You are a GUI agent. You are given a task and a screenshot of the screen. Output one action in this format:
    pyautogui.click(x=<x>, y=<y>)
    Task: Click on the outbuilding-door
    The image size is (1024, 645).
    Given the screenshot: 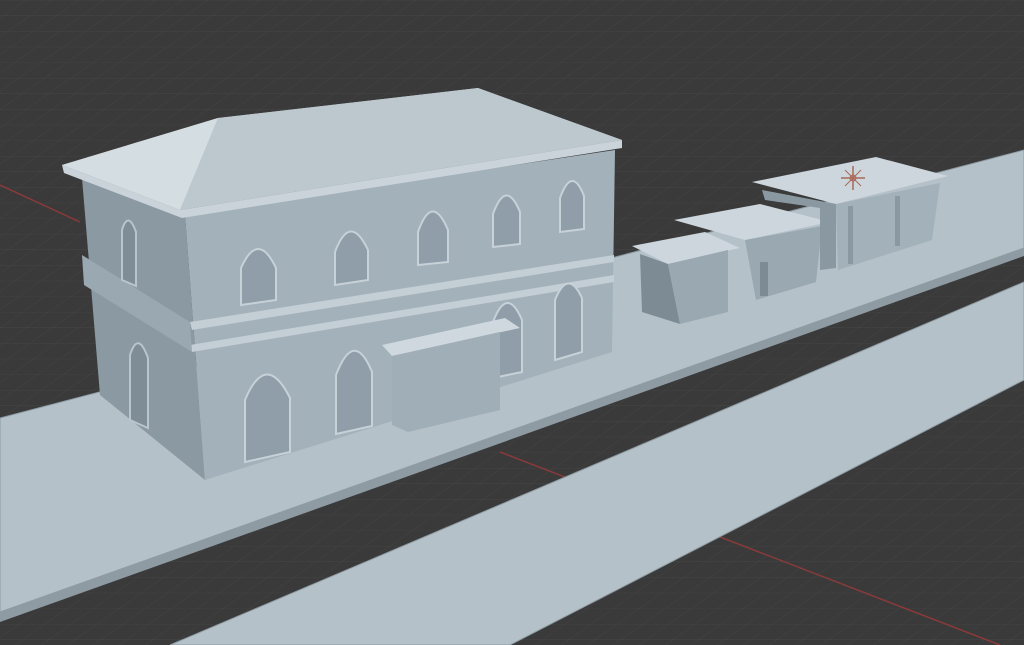 What is the action you would take?
    pyautogui.click(x=764, y=279)
    